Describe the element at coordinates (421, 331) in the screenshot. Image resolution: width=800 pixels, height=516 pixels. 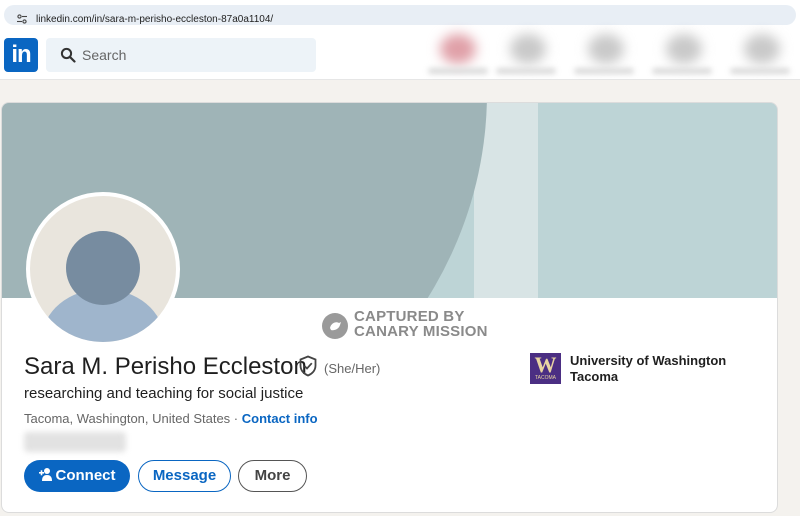
I see `watermark-line-2: CANARY MISSION` at that location.